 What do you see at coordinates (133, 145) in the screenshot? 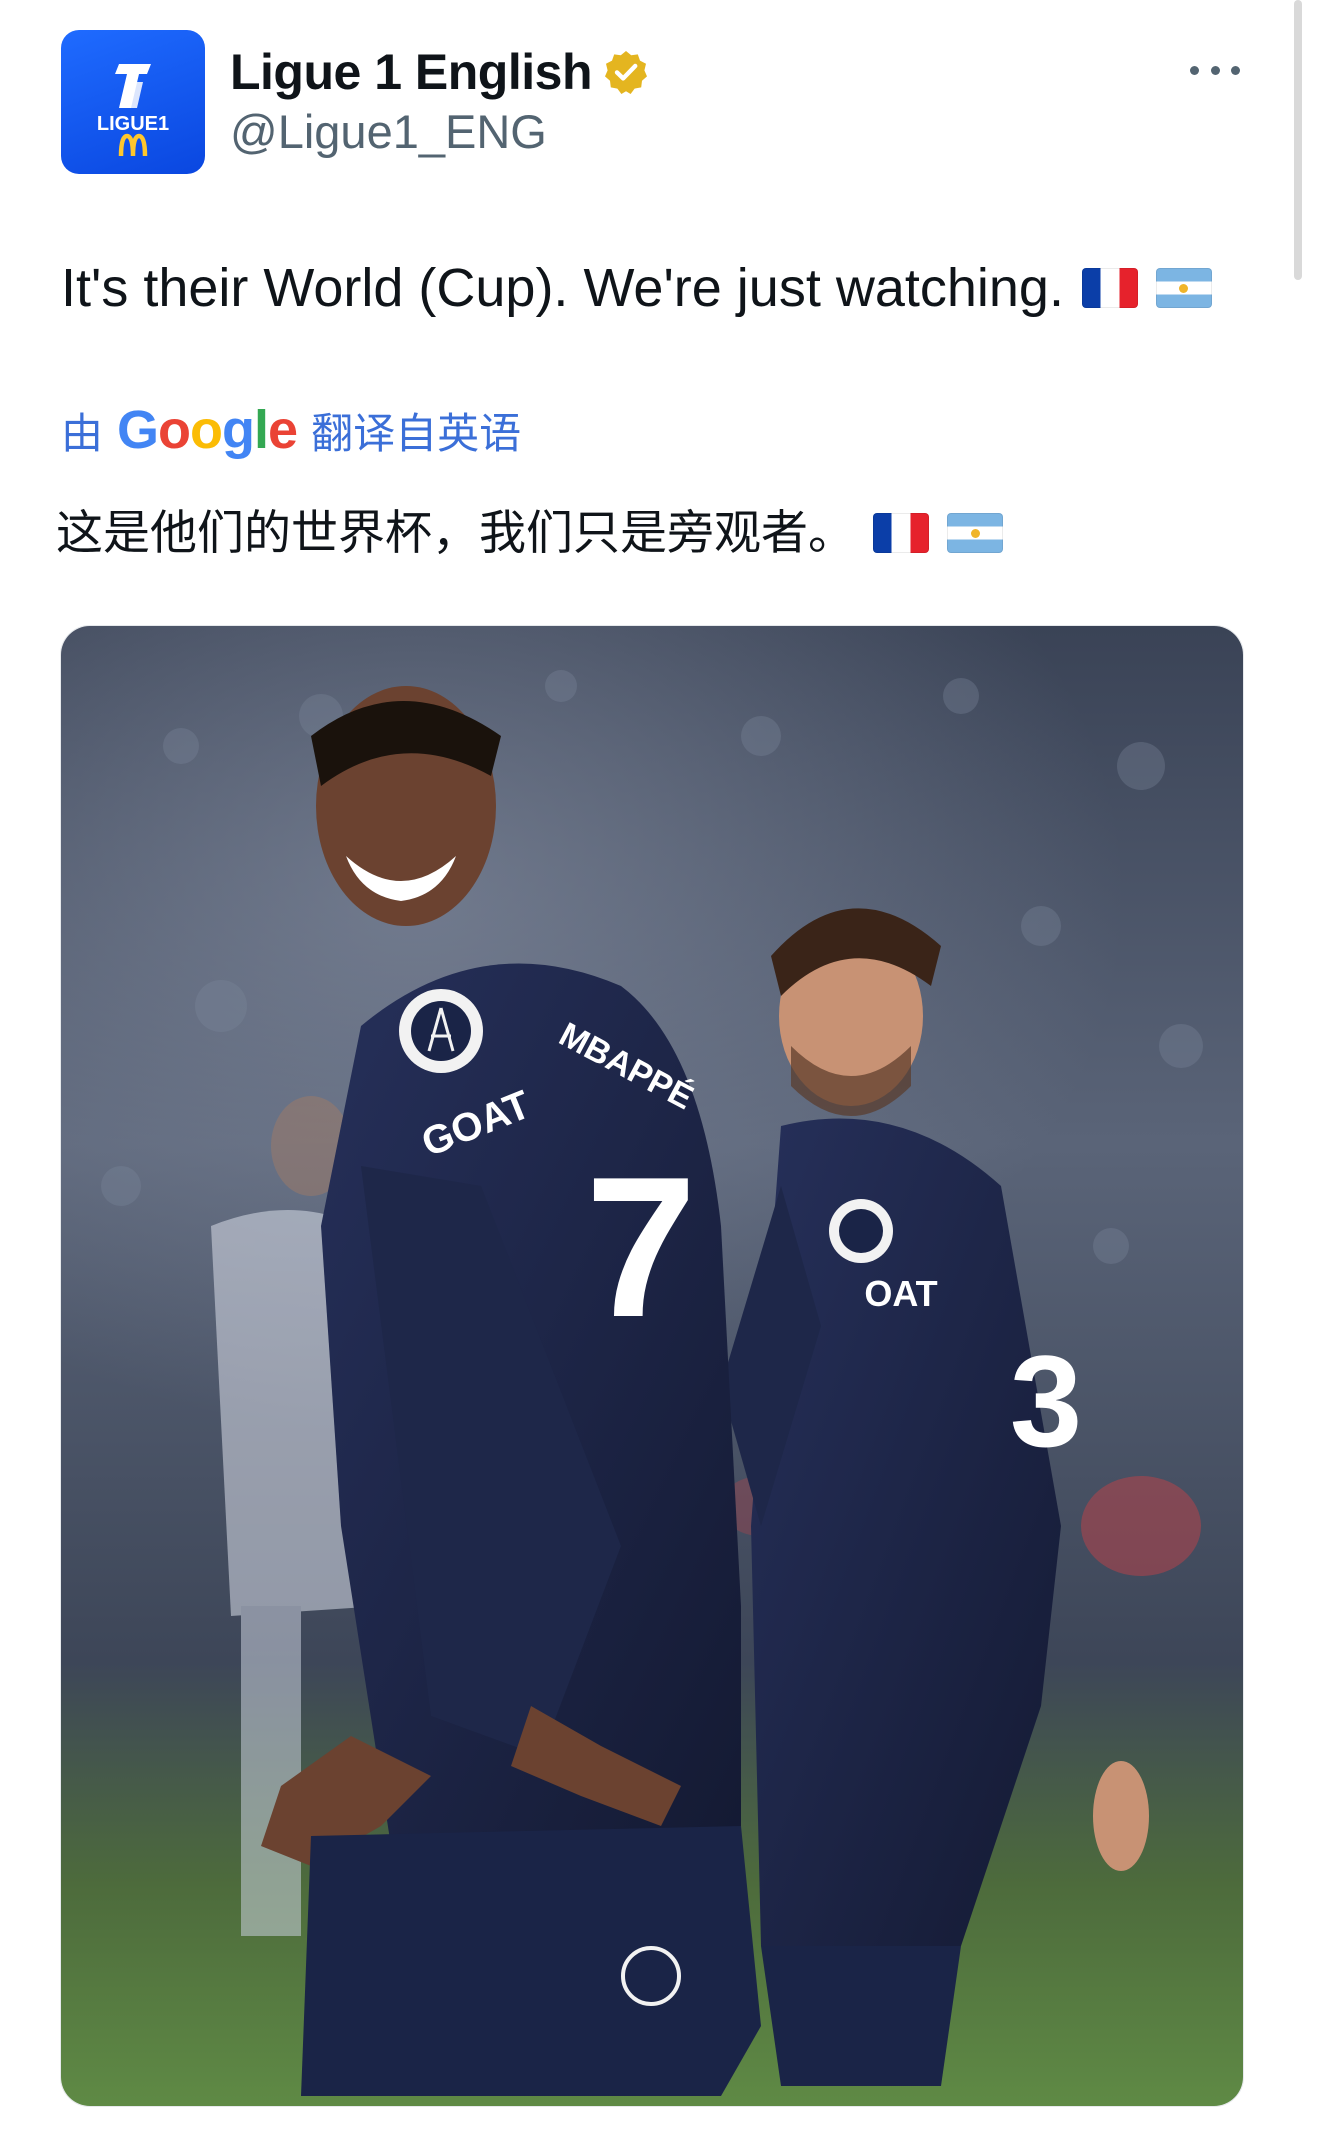
I see `arches-icon` at bounding box center [133, 145].